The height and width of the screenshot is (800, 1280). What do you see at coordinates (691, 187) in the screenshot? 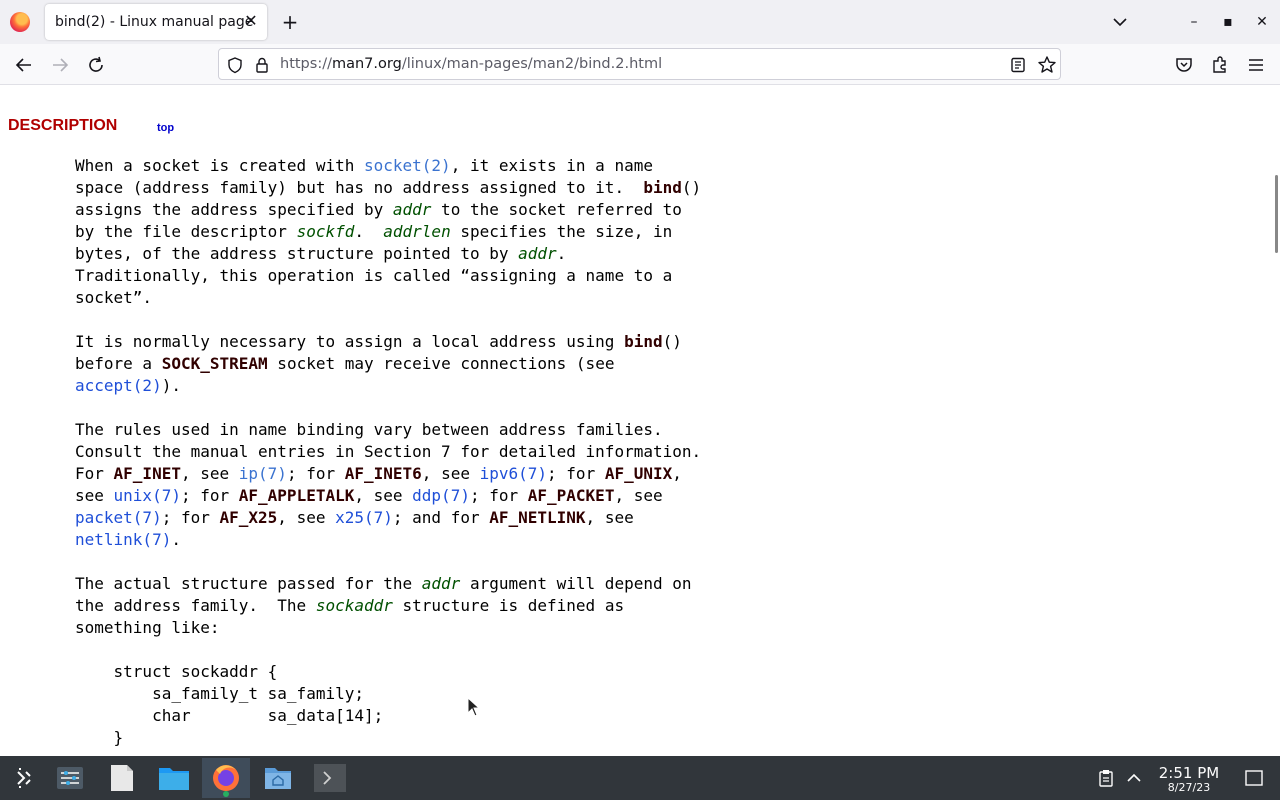
I see `text-segment: ()` at bounding box center [691, 187].